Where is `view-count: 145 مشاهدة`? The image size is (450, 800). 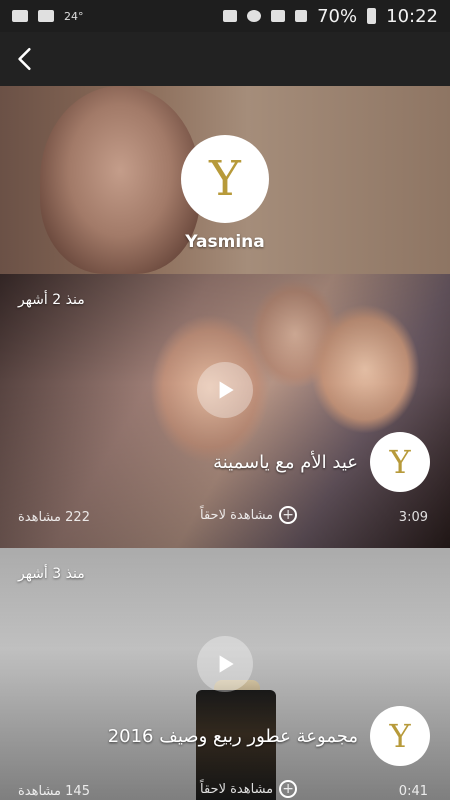
view-count: 145 مشاهدة is located at coordinates (54, 791).